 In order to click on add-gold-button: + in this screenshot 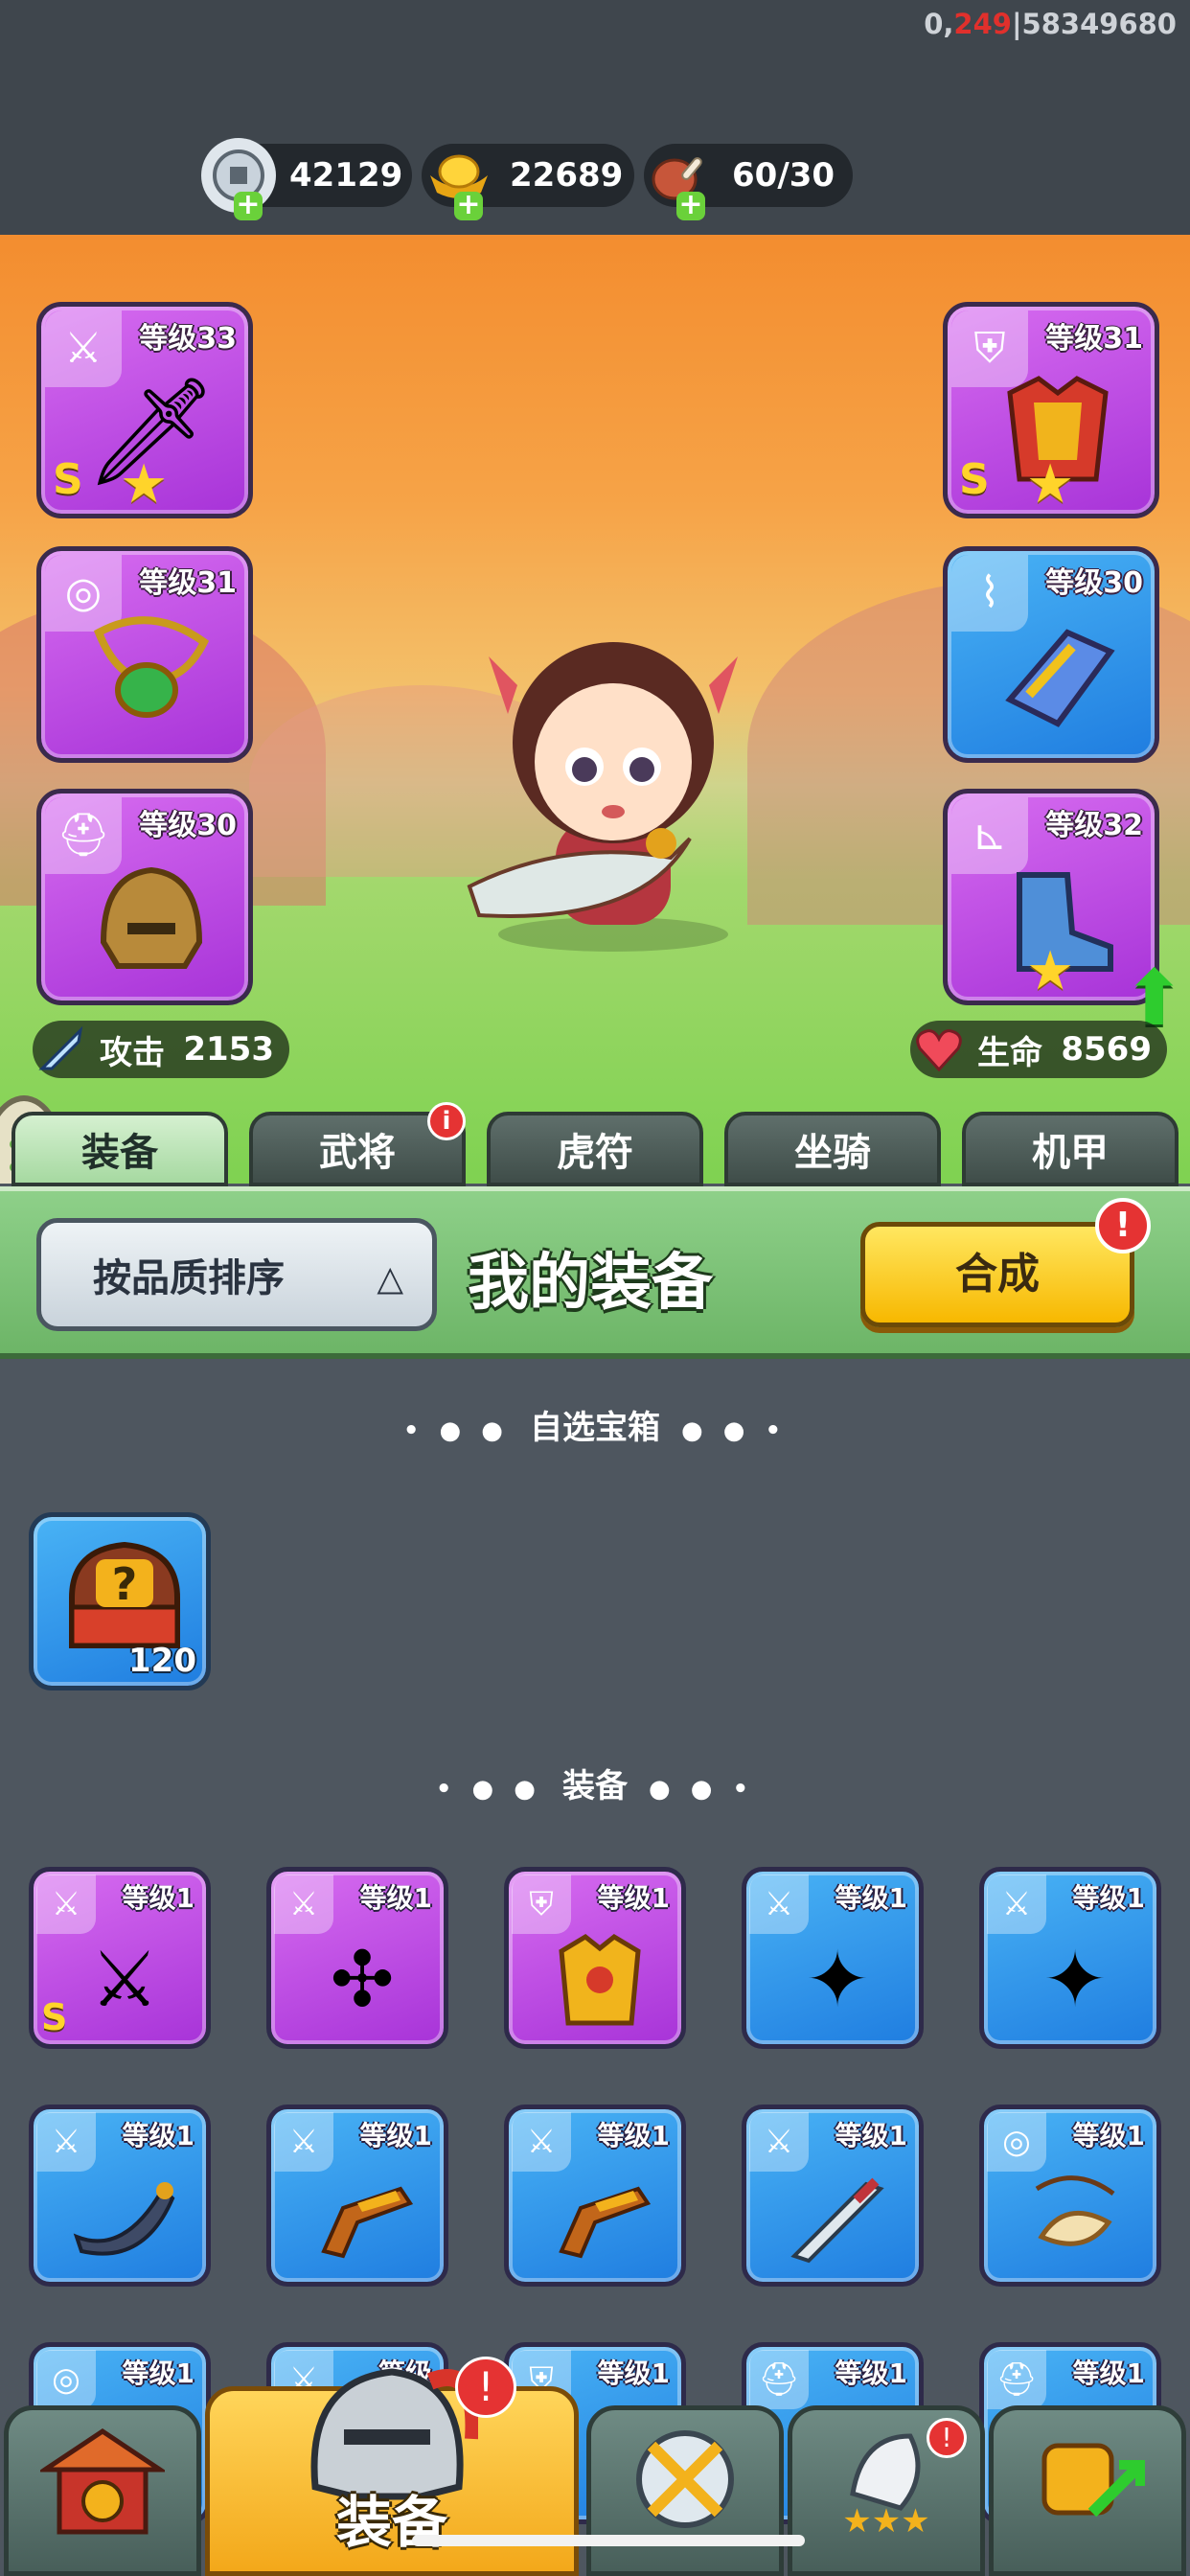, I will do `click(468, 205)`.